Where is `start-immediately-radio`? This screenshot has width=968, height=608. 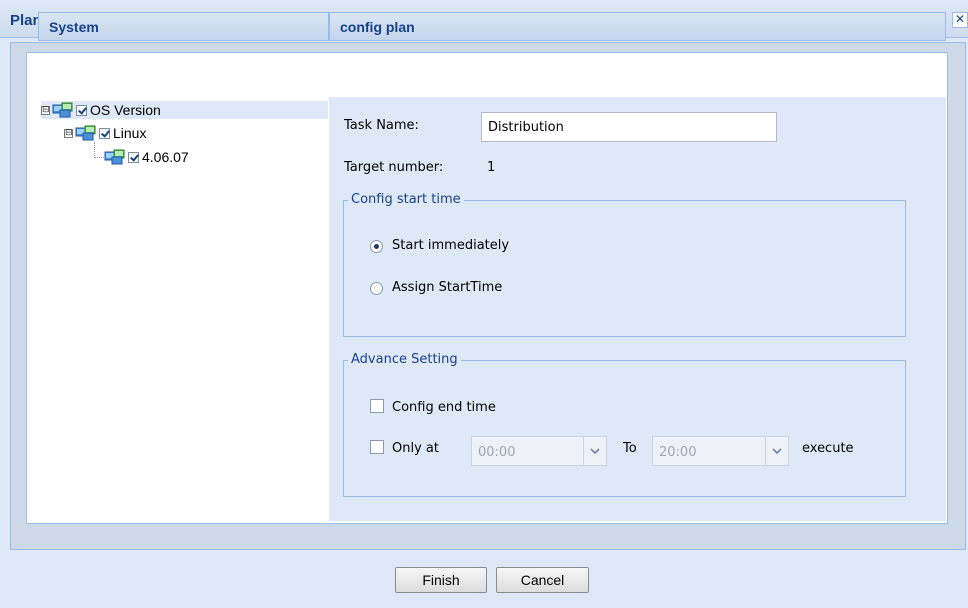 start-immediately-radio is located at coordinates (376, 246).